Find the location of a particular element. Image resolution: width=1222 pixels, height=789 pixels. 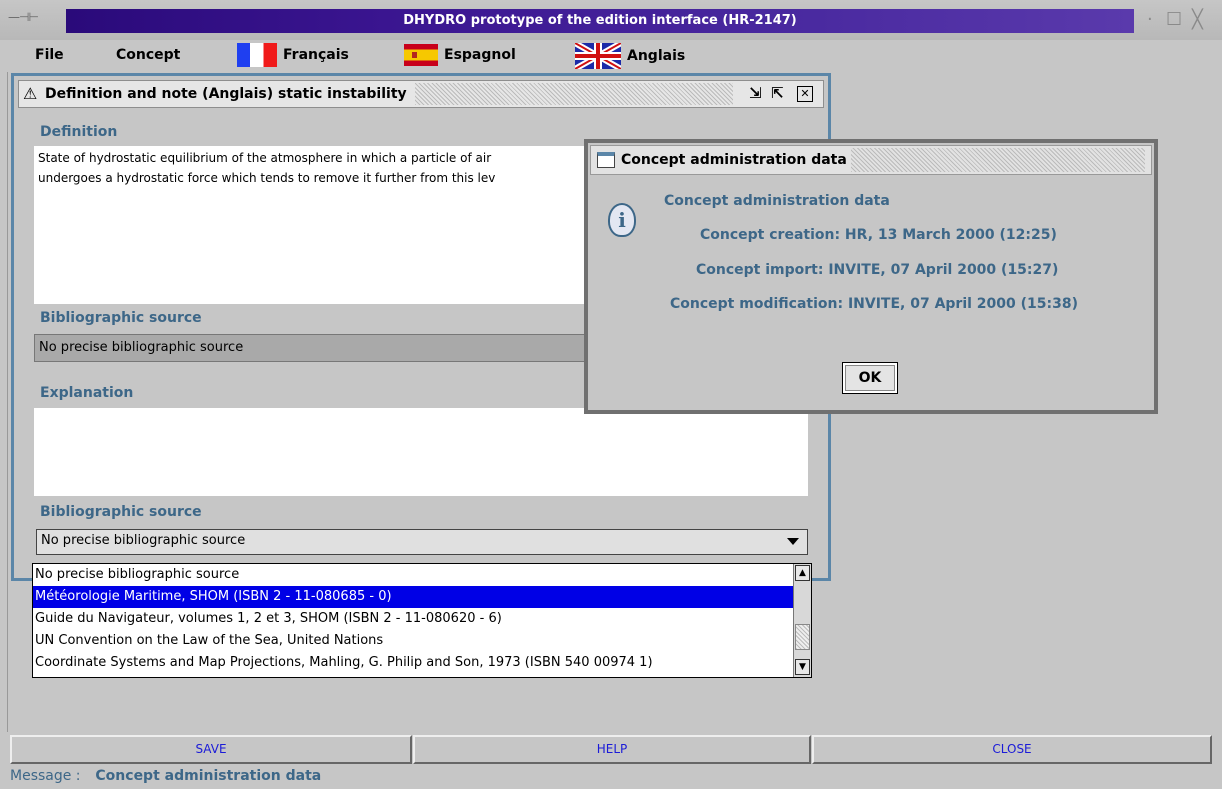

bib-source-label: Bibliographic source is located at coordinates (121, 318).